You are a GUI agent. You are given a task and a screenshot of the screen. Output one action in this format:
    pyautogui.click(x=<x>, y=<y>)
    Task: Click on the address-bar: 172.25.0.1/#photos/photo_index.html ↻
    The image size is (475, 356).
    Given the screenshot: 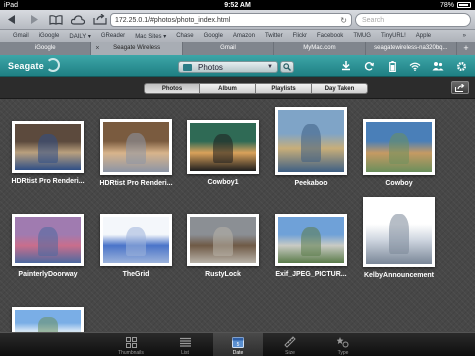 What is the action you would take?
    pyautogui.click(x=231, y=20)
    